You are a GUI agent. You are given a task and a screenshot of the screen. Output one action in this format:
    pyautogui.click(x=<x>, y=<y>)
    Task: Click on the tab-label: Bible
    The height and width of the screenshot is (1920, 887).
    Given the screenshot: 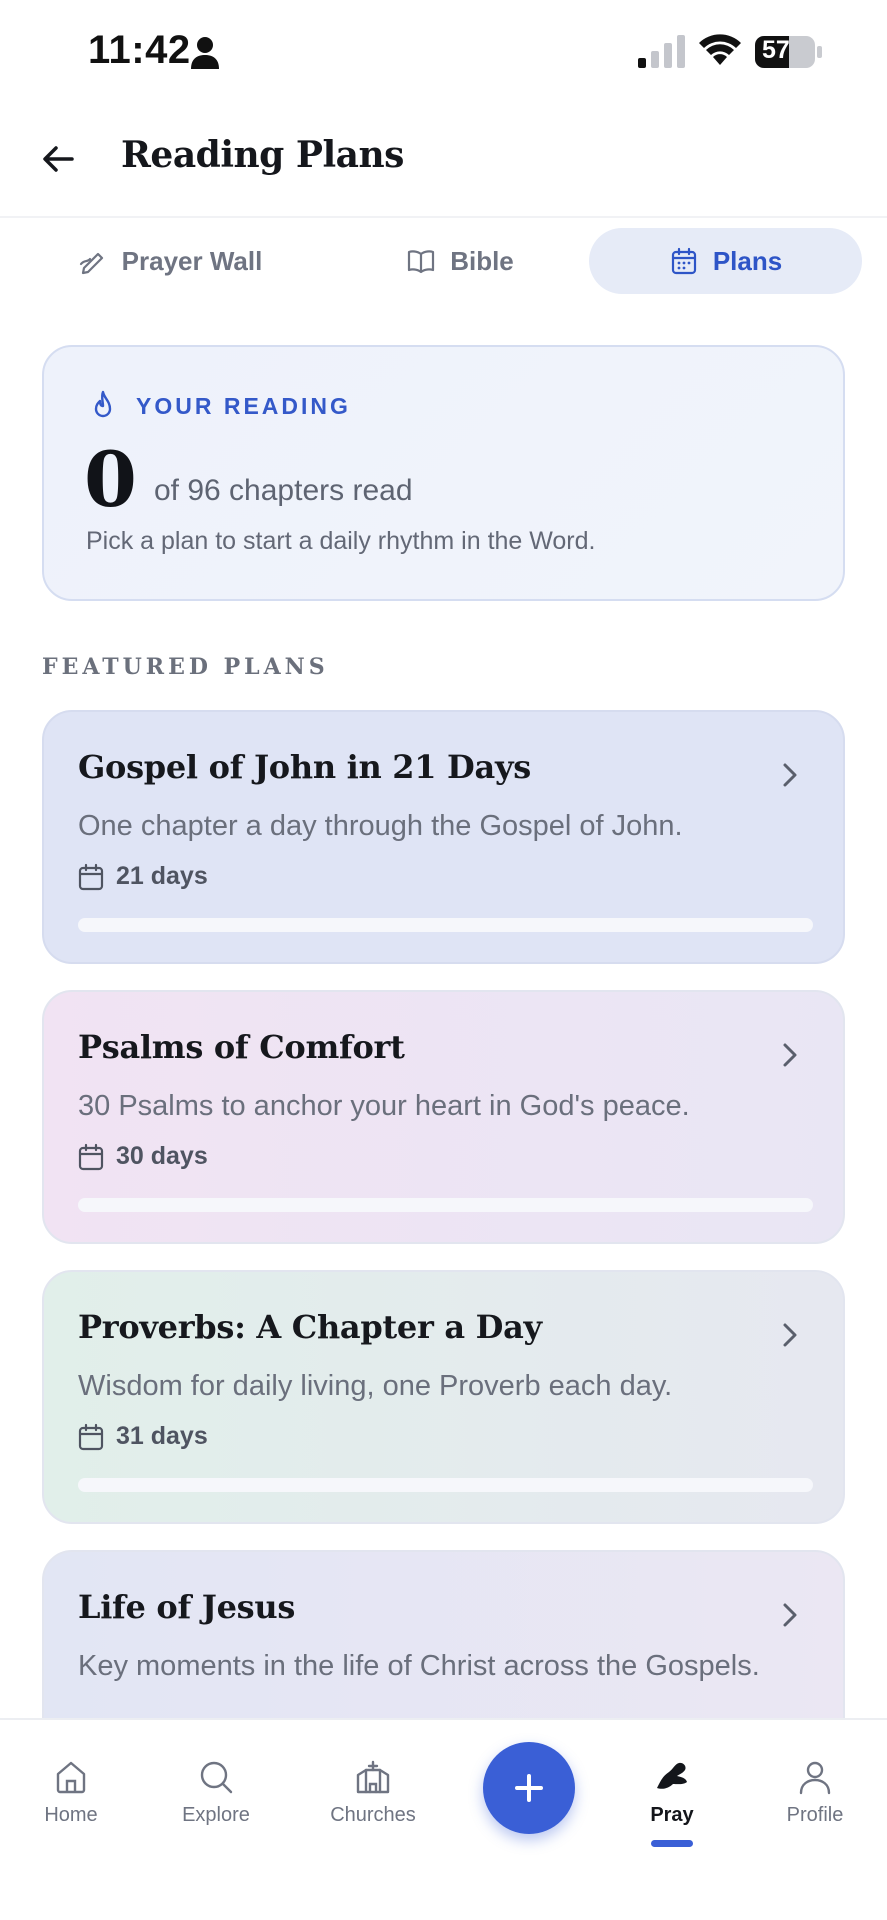 What is the action you would take?
    pyautogui.click(x=482, y=260)
    